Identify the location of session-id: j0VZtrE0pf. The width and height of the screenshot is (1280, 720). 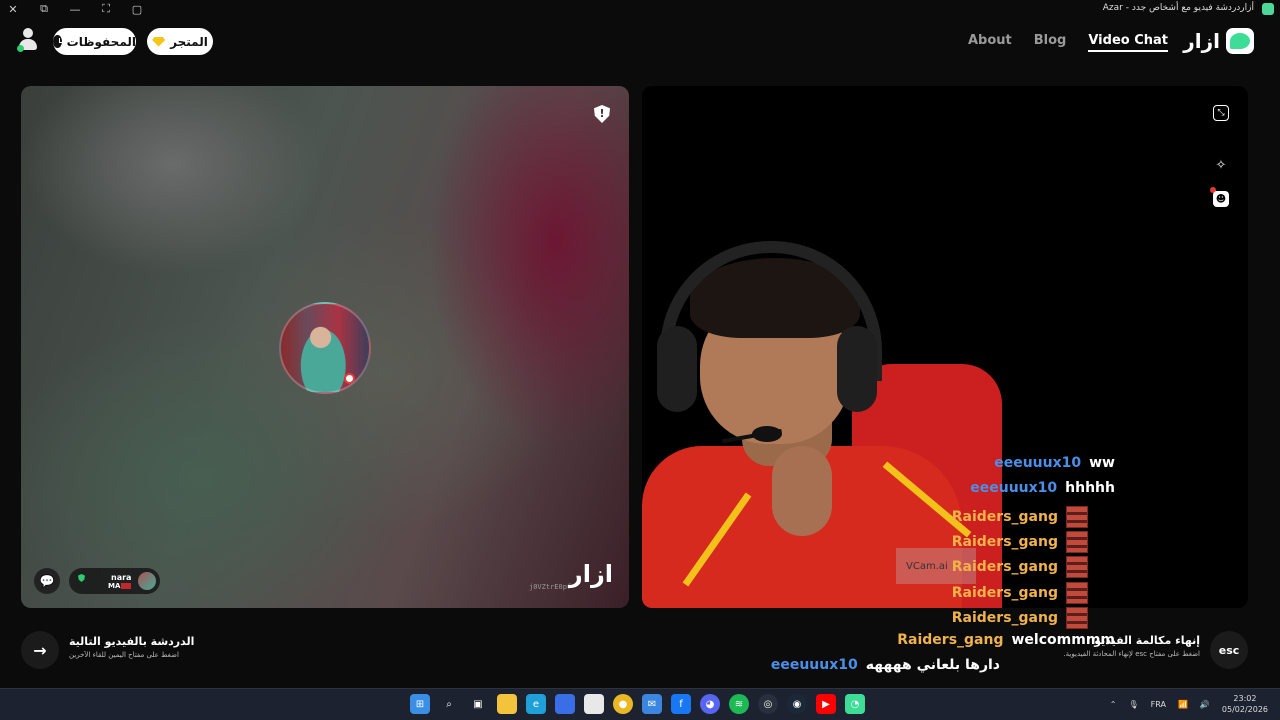
(550, 587).